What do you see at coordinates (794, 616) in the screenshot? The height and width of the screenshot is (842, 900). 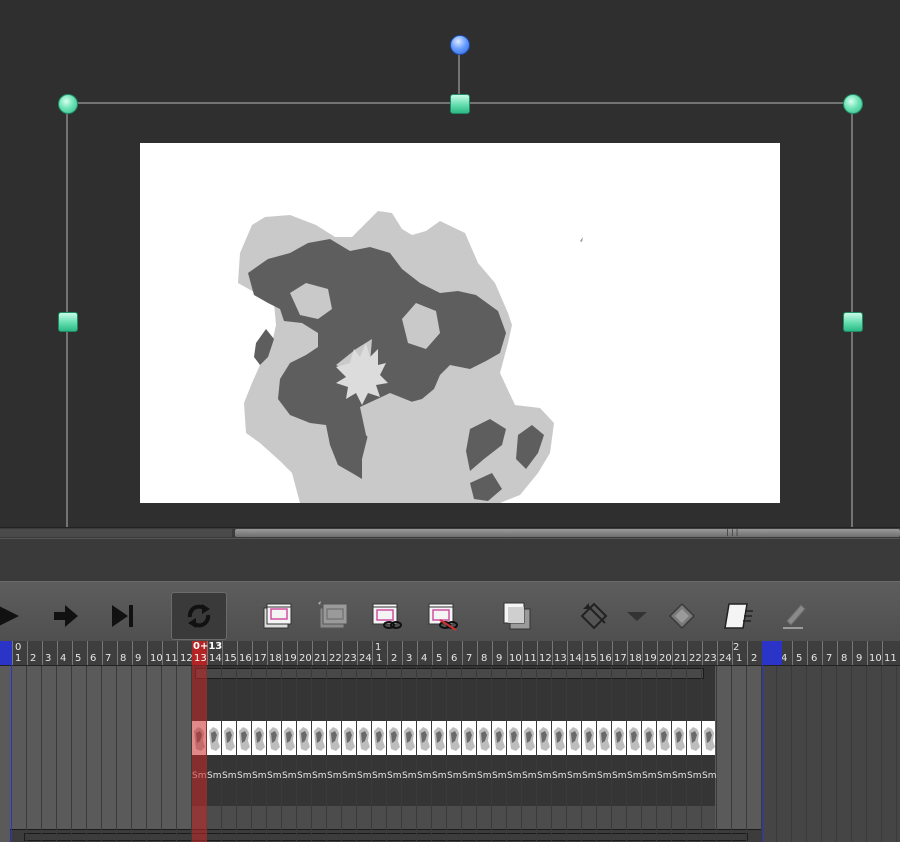 I see `pen-button` at bounding box center [794, 616].